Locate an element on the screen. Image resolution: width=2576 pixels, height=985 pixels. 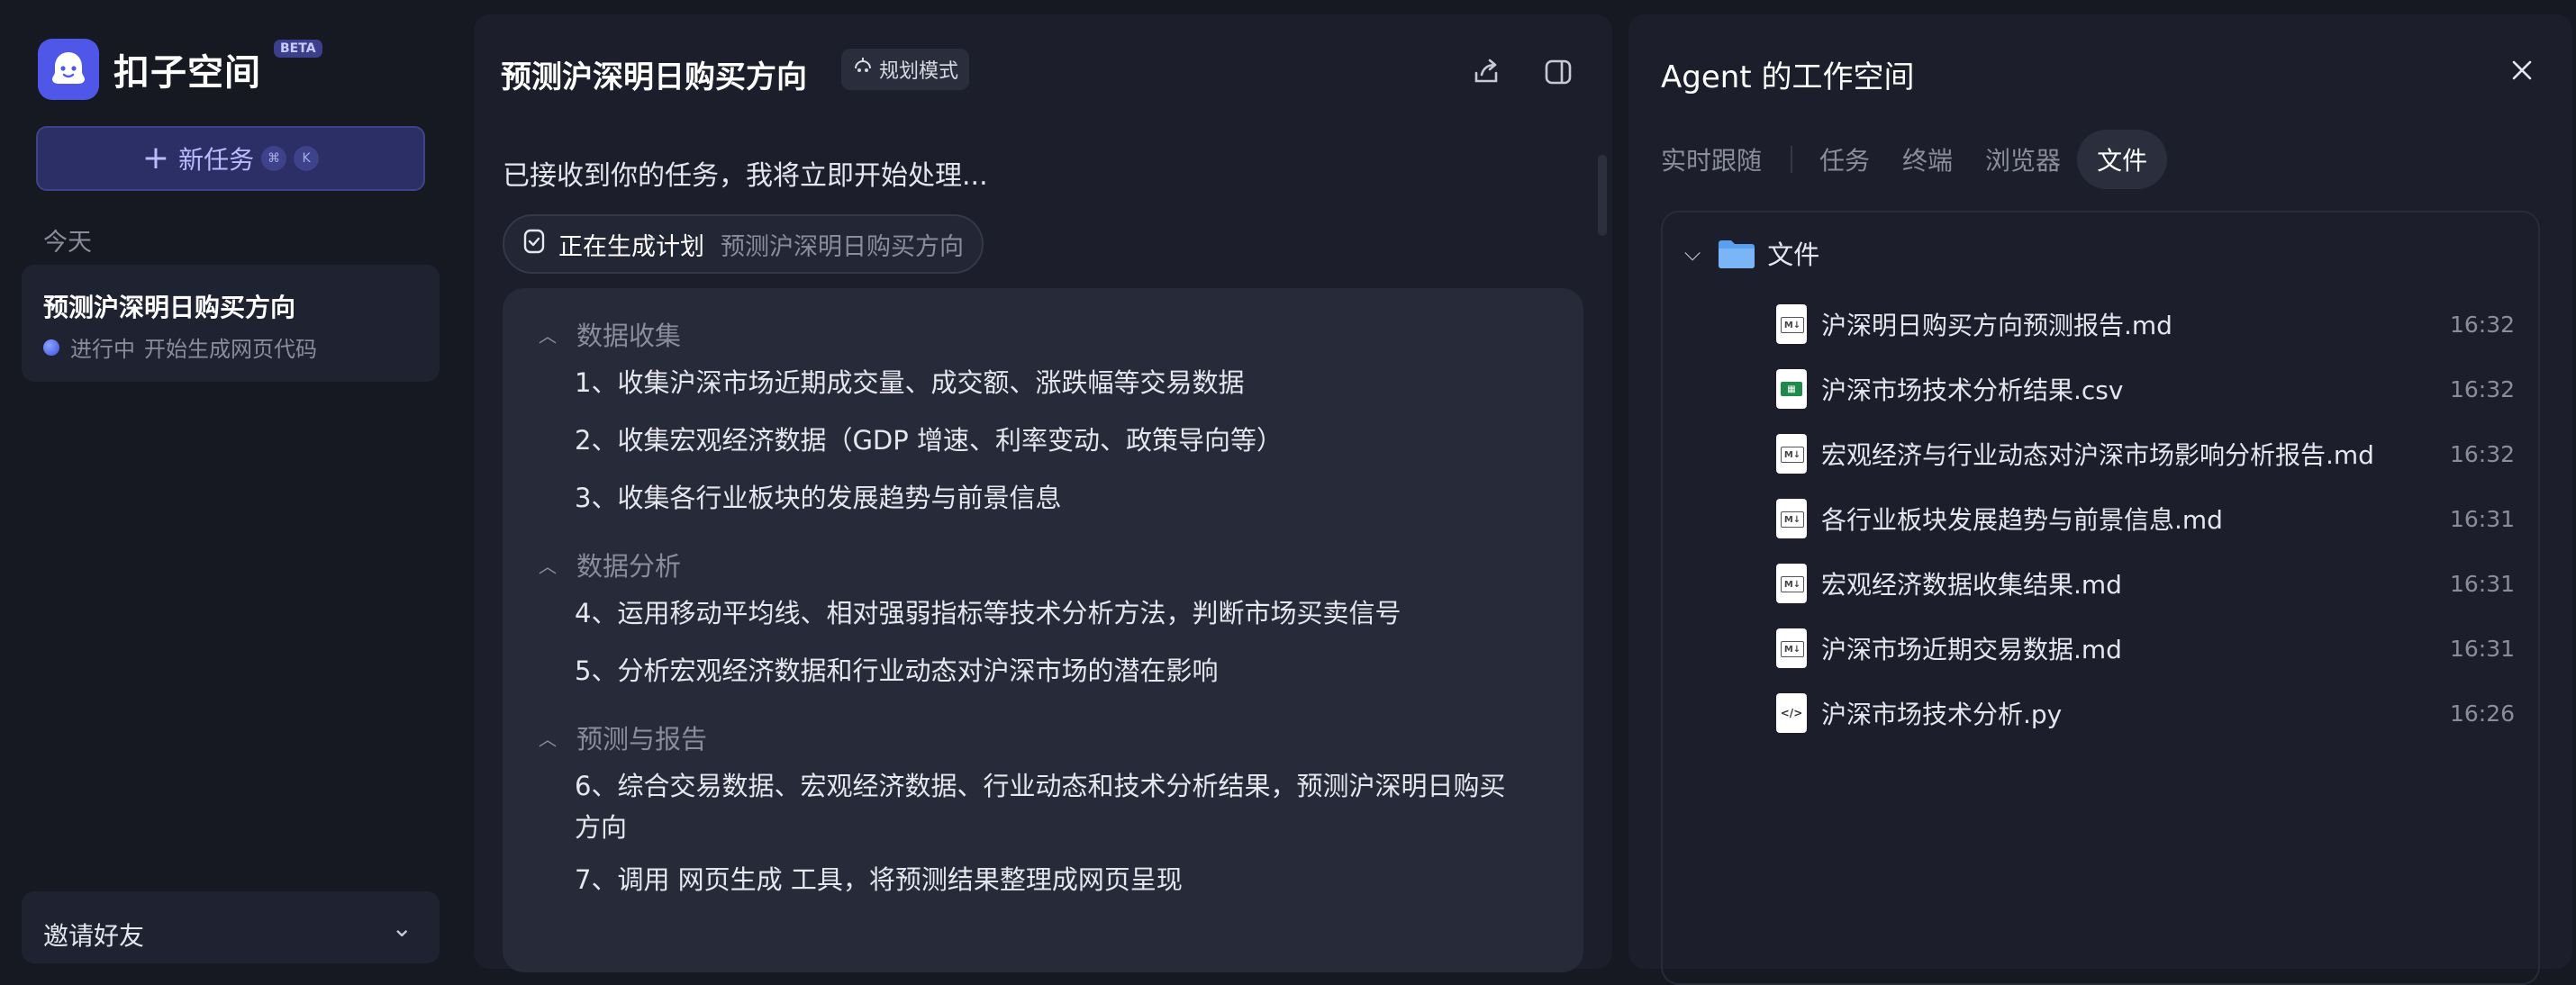
file-time: 16:26 is located at coordinates (2482, 714).